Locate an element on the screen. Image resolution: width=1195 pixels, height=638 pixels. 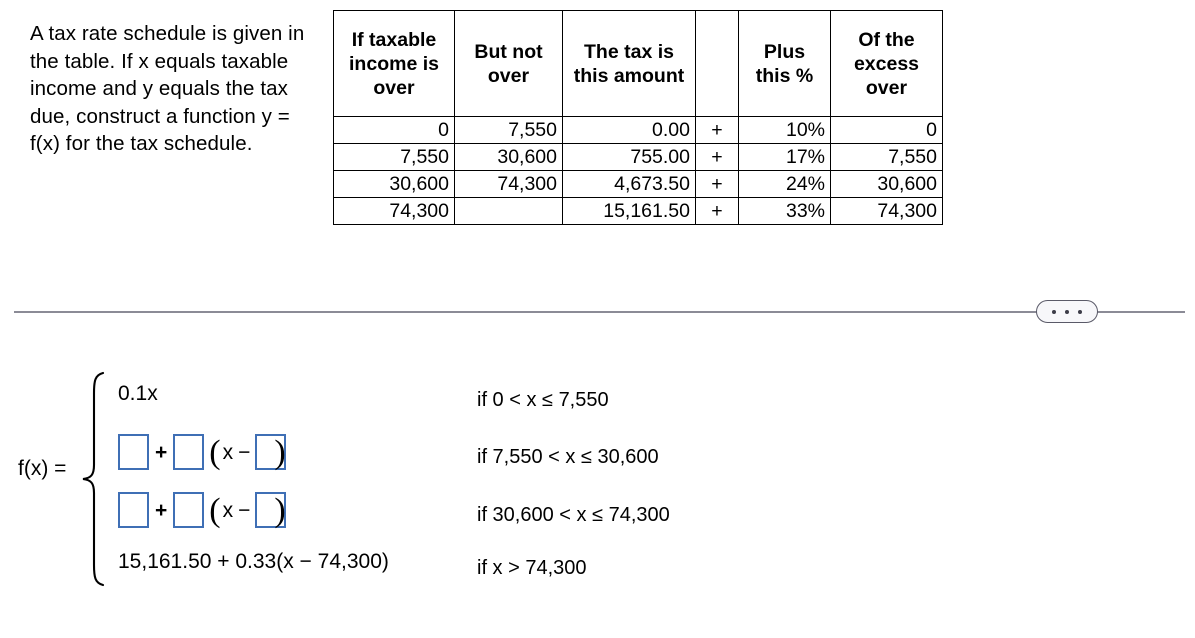
cell-income-over: 30,600 is located at coordinates (394, 184).